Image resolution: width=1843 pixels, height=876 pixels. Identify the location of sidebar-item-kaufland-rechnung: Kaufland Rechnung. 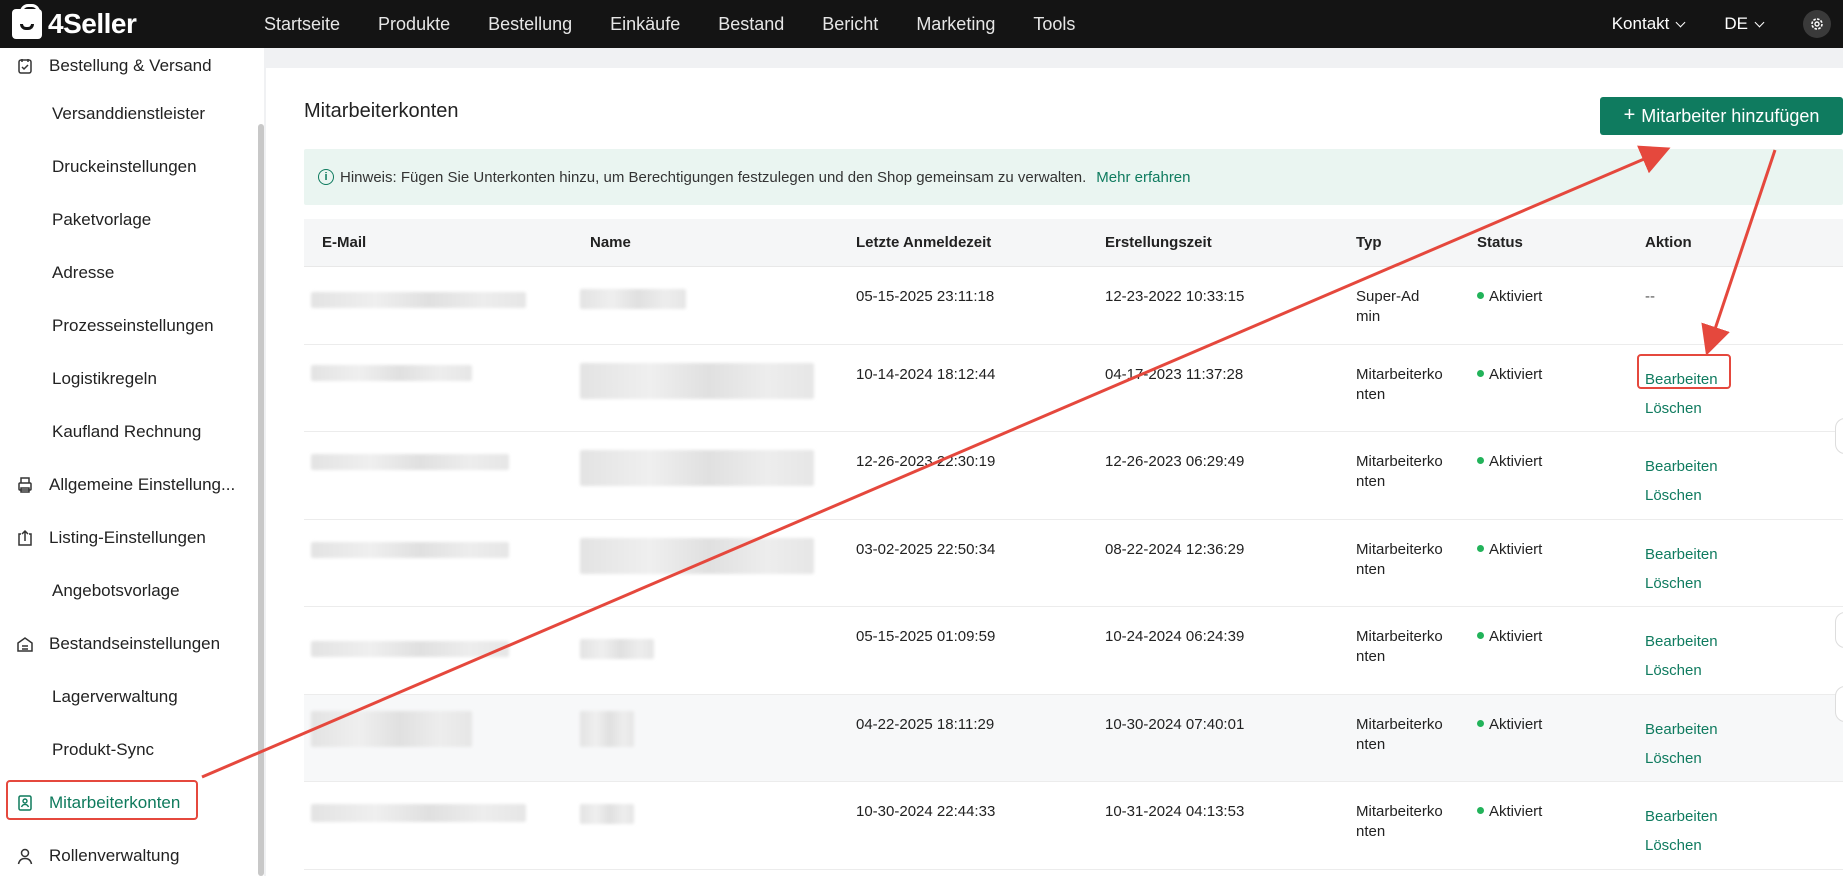
(125, 432).